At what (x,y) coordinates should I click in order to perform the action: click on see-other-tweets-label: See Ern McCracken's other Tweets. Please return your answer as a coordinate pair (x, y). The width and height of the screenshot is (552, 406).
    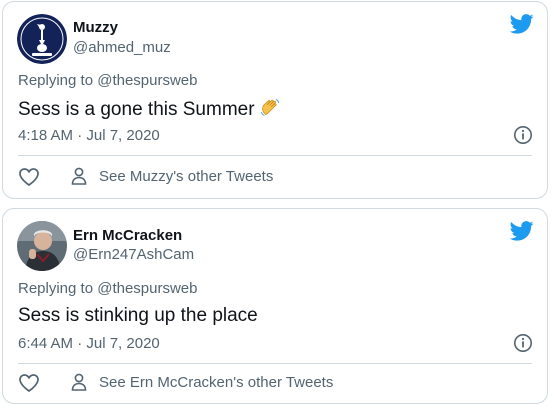
    Looking at the image, I should click on (216, 382).